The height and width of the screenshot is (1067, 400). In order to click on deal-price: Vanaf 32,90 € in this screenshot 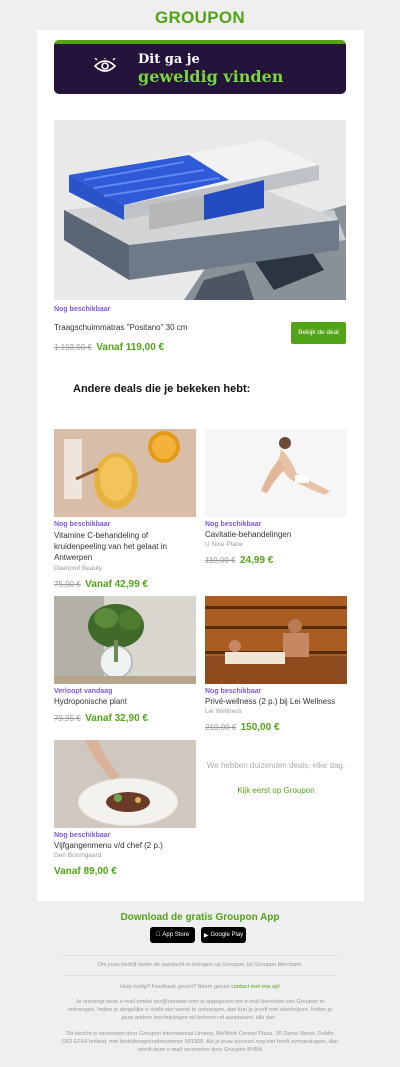, I will do `click(116, 718)`.